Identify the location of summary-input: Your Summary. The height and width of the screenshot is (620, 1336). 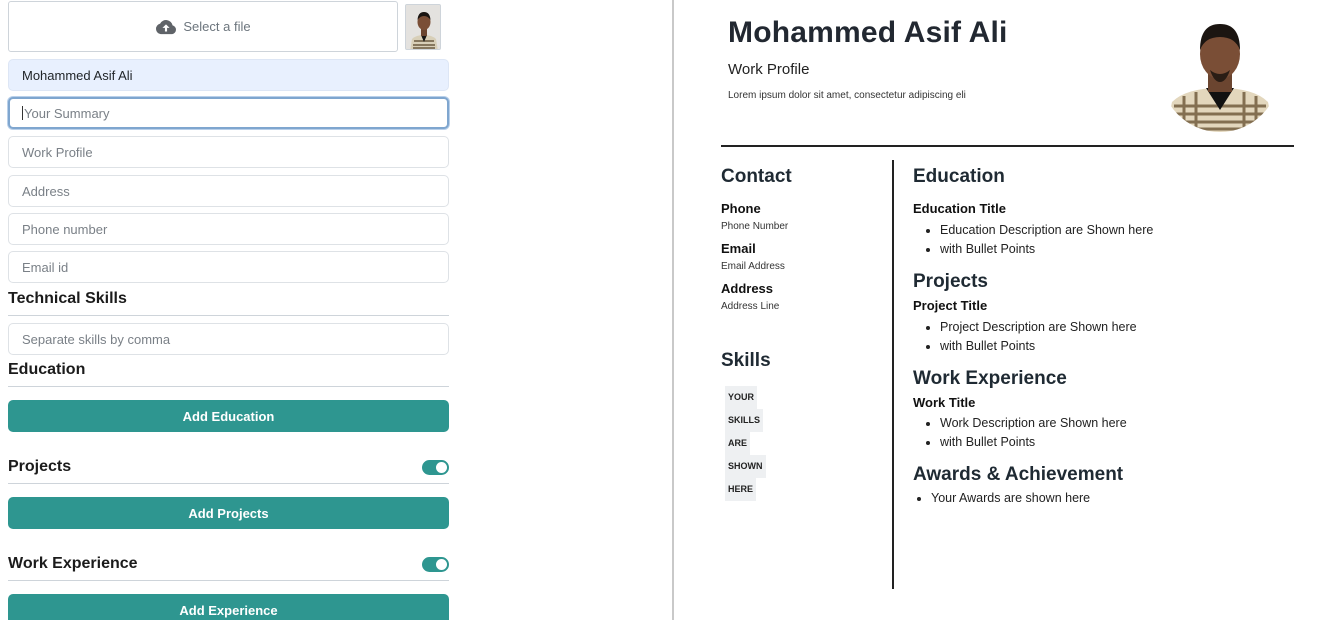
(228, 113).